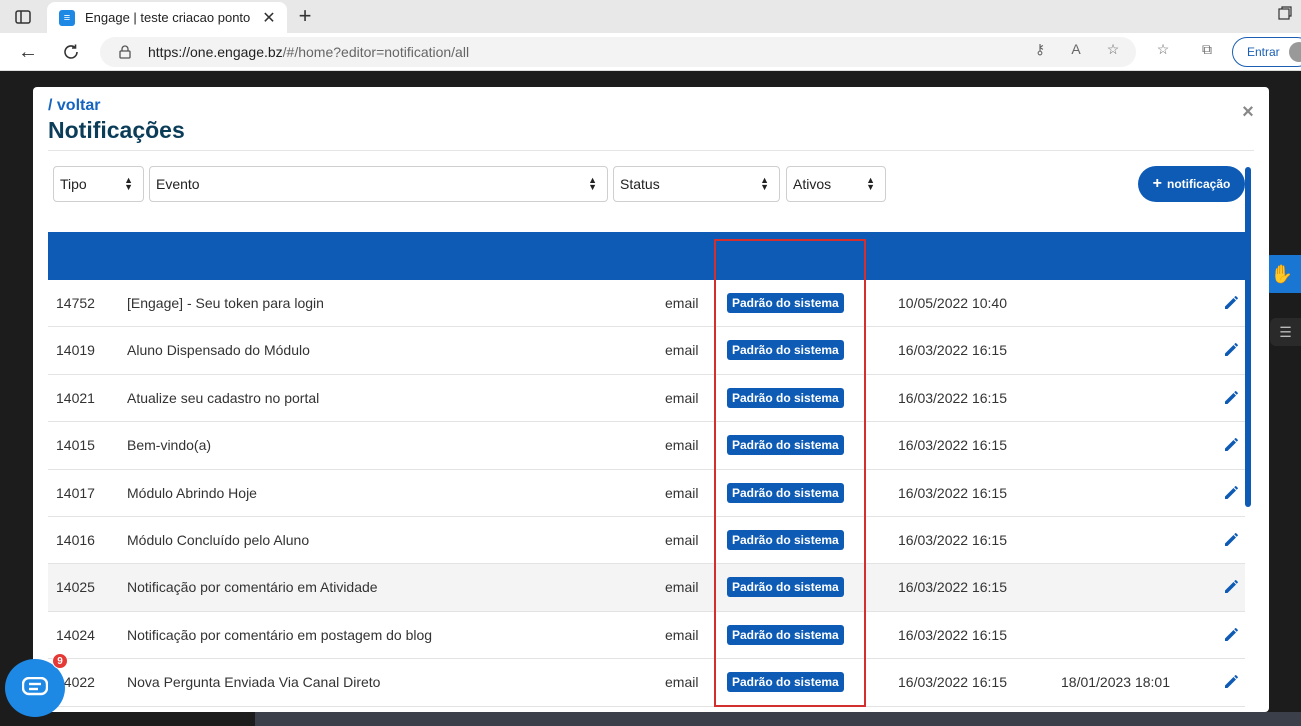  I want to click on collections-icon: ⧉, so click(1207, 49).